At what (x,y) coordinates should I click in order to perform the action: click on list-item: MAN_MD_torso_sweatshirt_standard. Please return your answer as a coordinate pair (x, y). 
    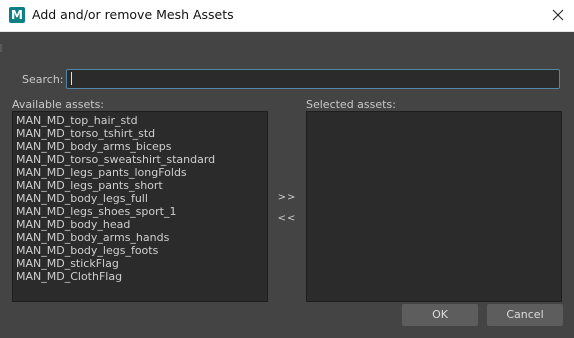
    Looking at the image, I should click on (140, 159).